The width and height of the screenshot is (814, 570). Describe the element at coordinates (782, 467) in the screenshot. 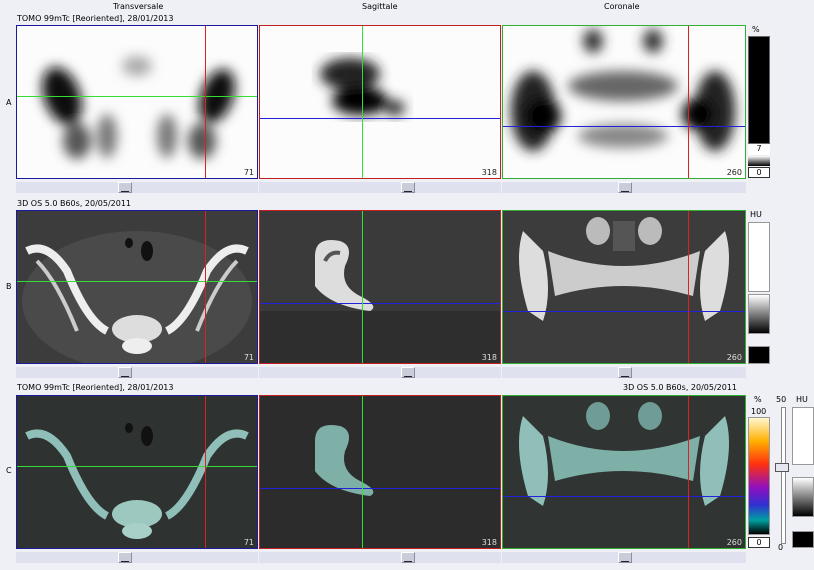

I see `fusion-slider-handle` at that location.